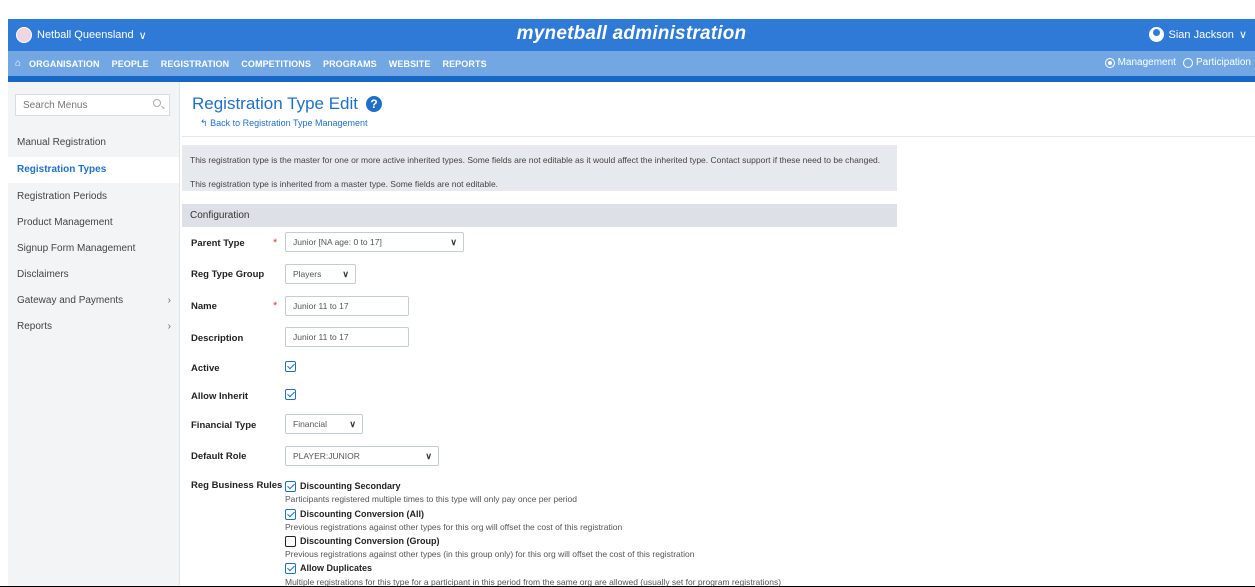 The height and width of the screenshot is (587, 1255). Describe the element at coordinates (204, 123) in the screenshot. I see `back-arrow-icon: ↰` at that location.